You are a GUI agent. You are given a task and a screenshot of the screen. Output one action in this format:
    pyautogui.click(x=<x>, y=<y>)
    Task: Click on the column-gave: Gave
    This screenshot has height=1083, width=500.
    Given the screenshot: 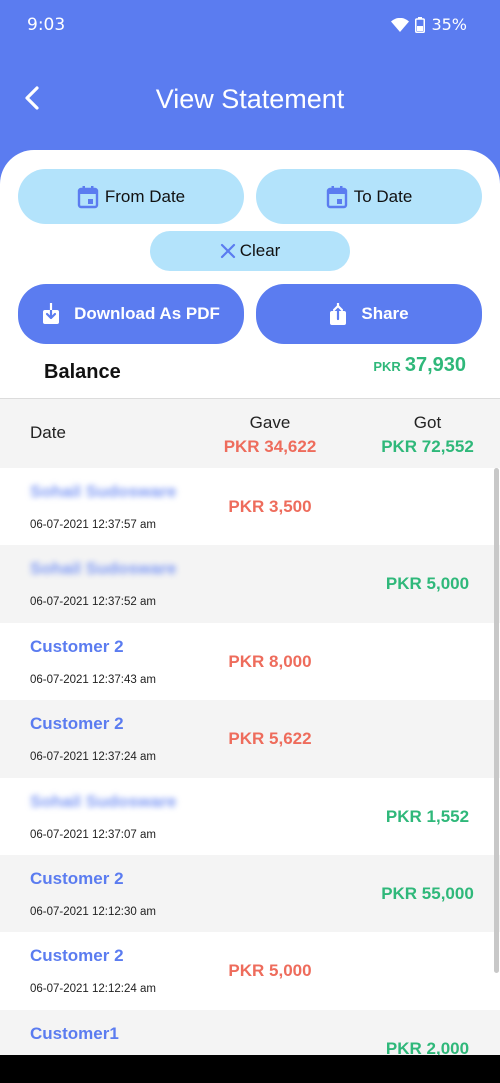 What is the action you would take?
    pyautogui.click(x=270, y=422)
    